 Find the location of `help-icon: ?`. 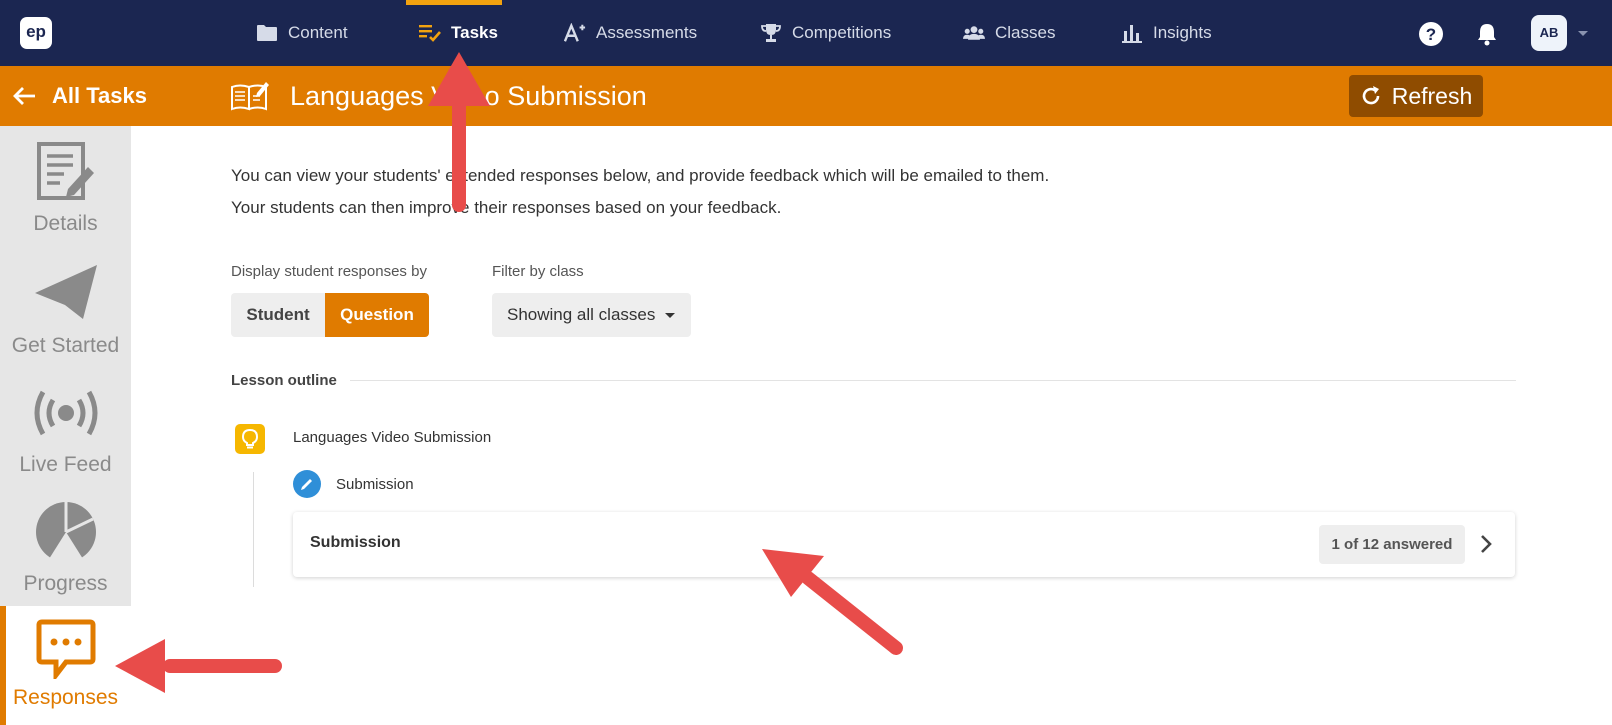

help-icon: ? is located at coordinates (1431, 34).